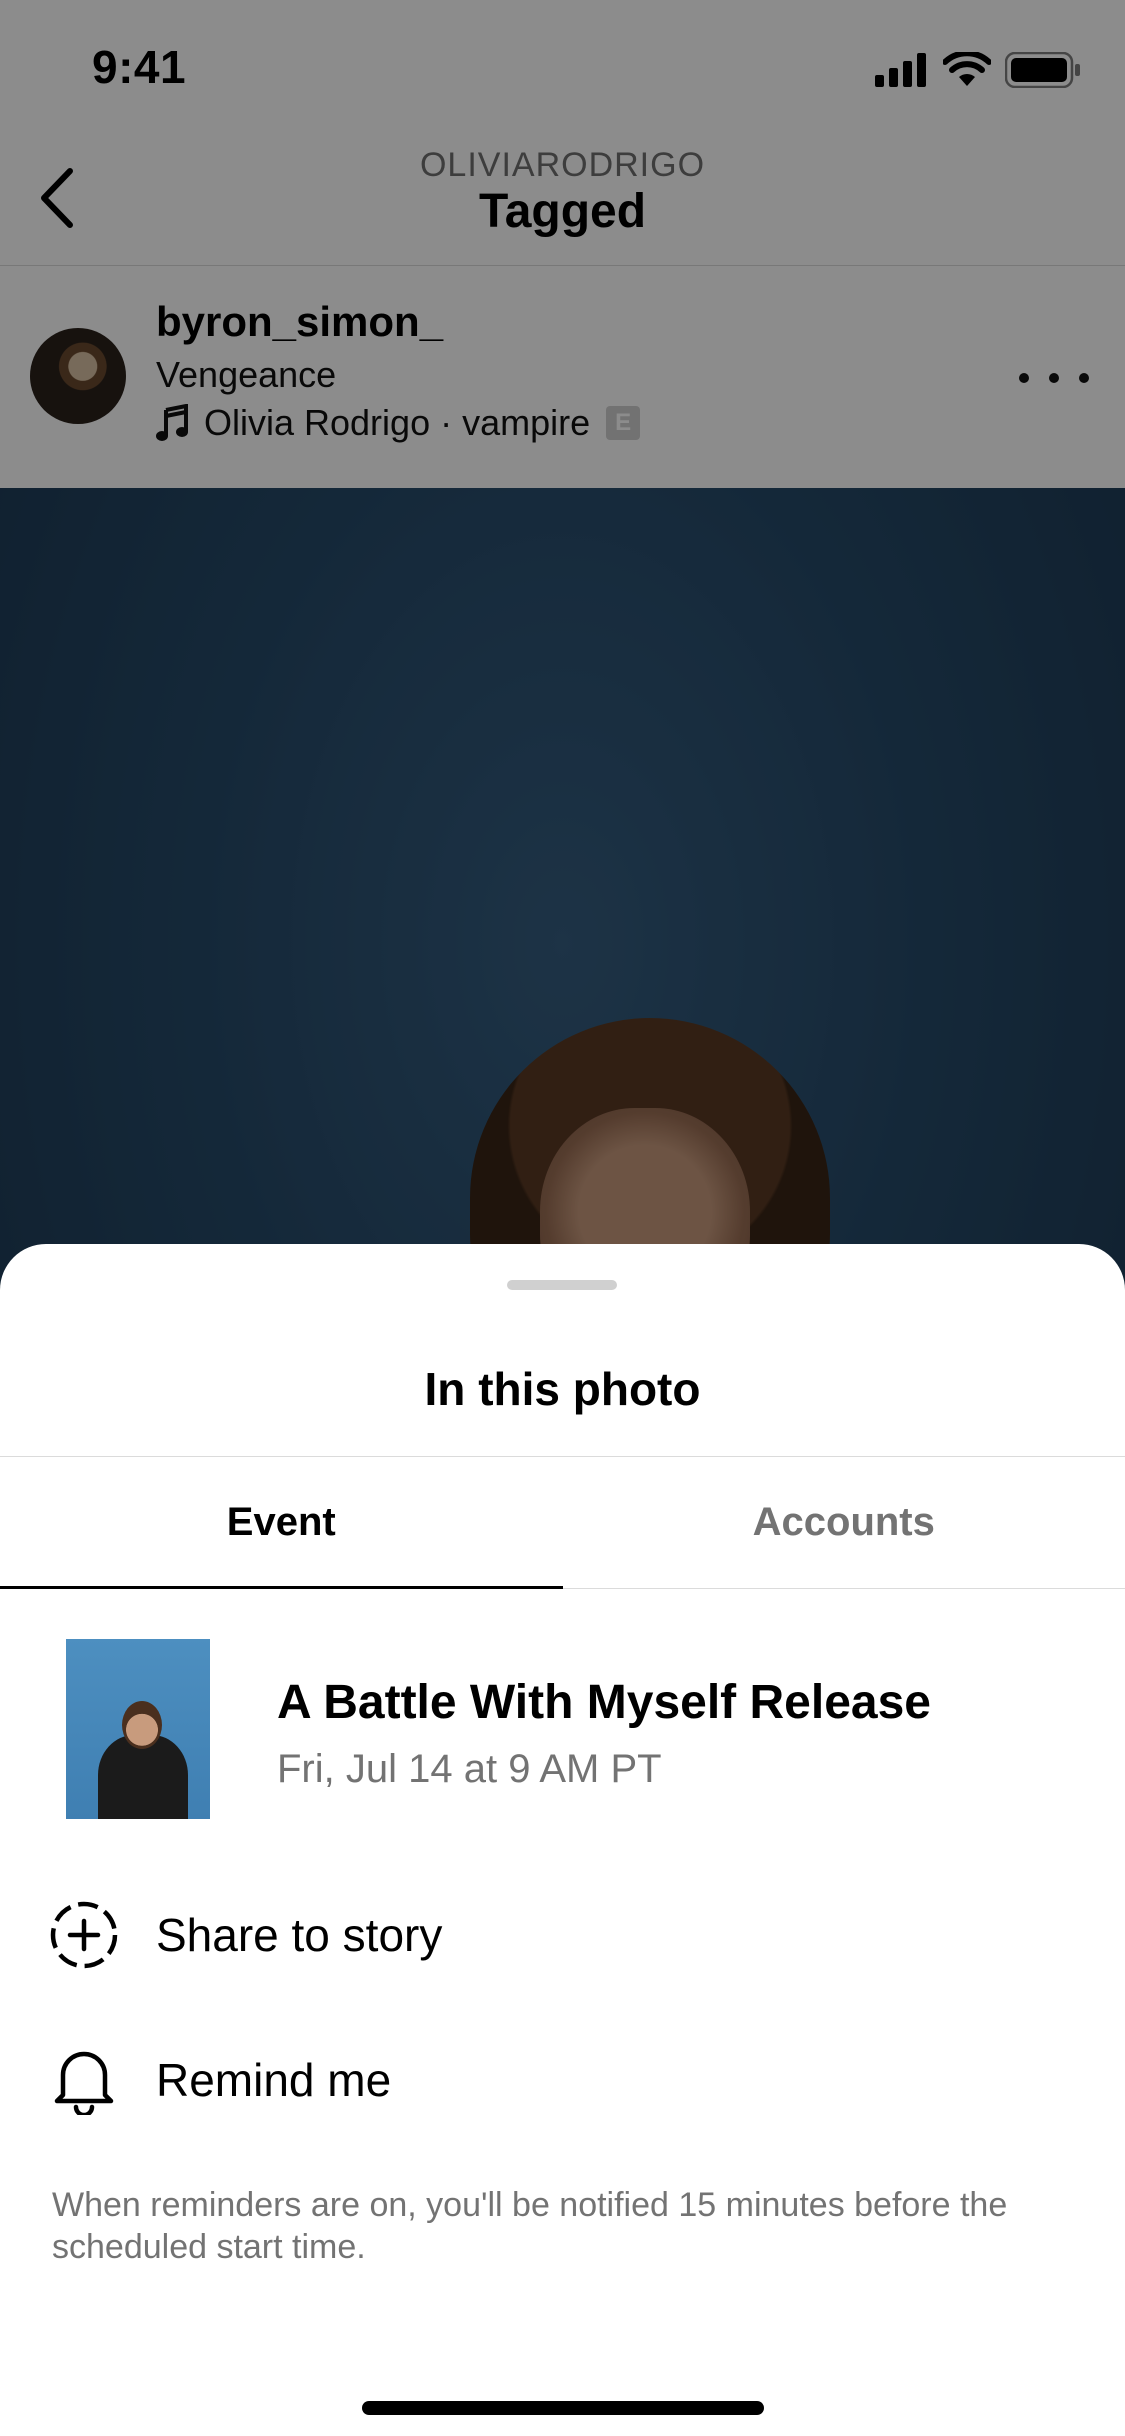  I want to click on remind-me-button: Remind me, so click(562, 2080).